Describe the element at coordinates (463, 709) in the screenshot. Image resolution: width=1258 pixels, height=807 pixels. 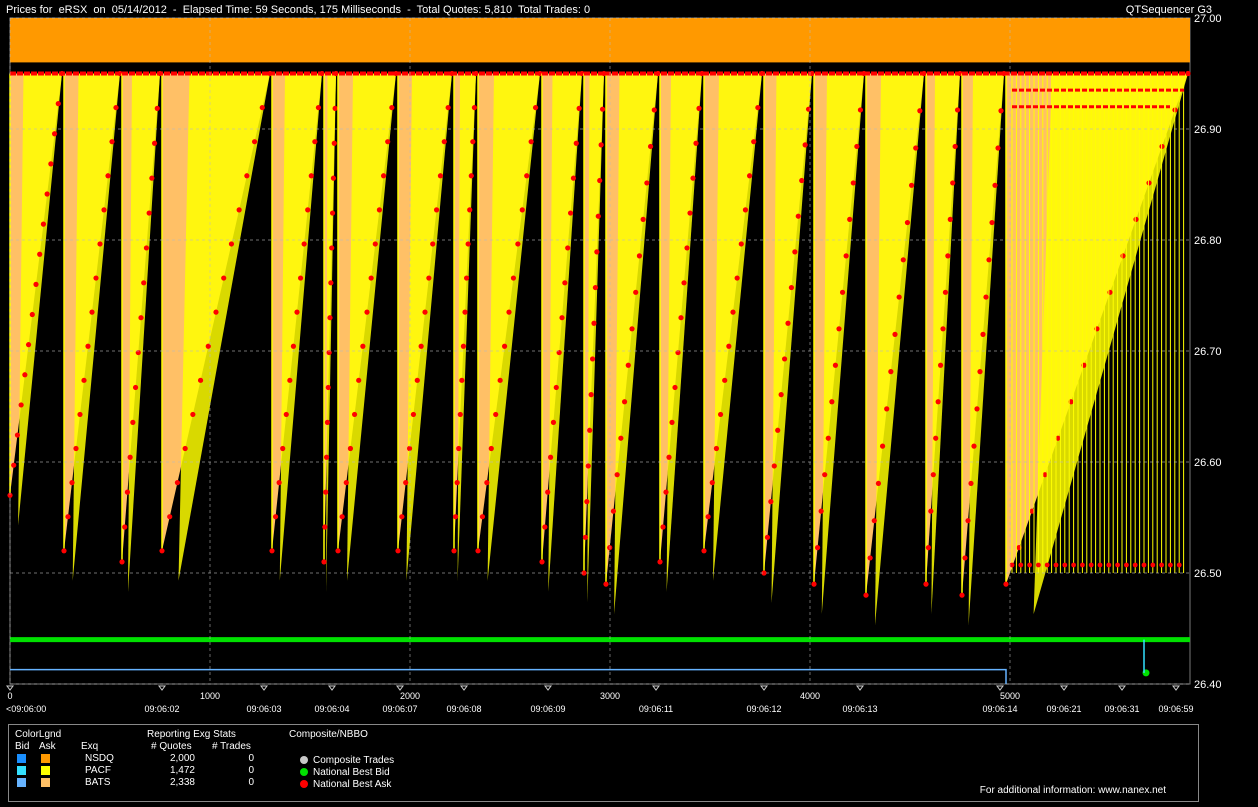
I see `time-tick-label: 09:06:08` at that location.